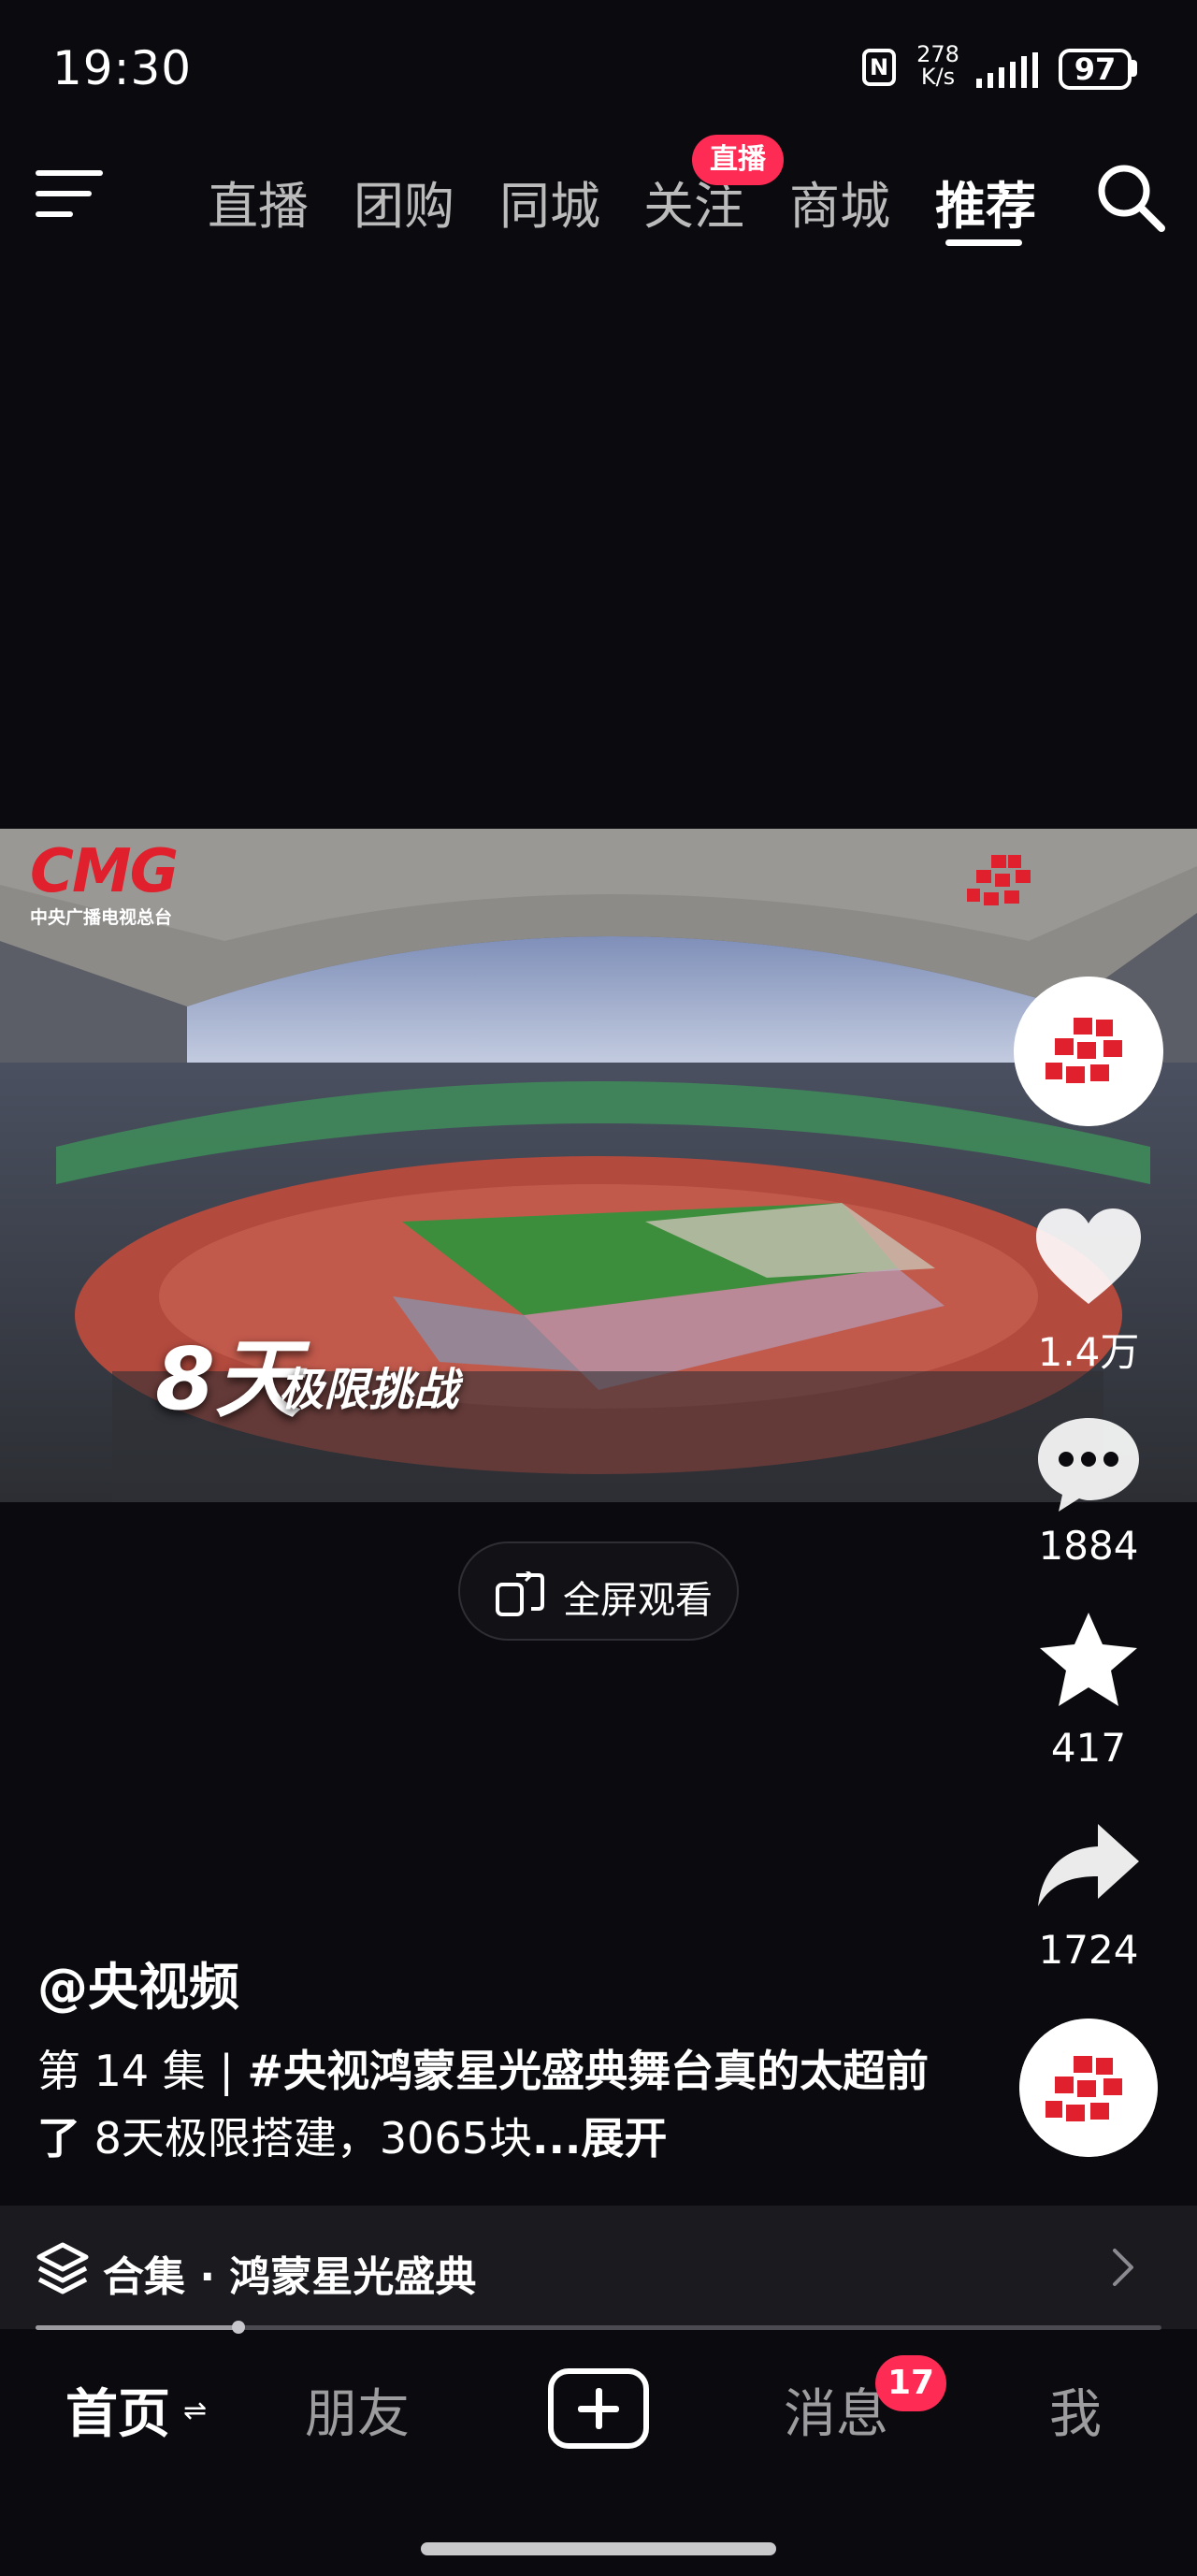 Image resolution: width=1197 pixels, height=2576 pixels. I want to click on status-time: 19:30, so click(122, 68).